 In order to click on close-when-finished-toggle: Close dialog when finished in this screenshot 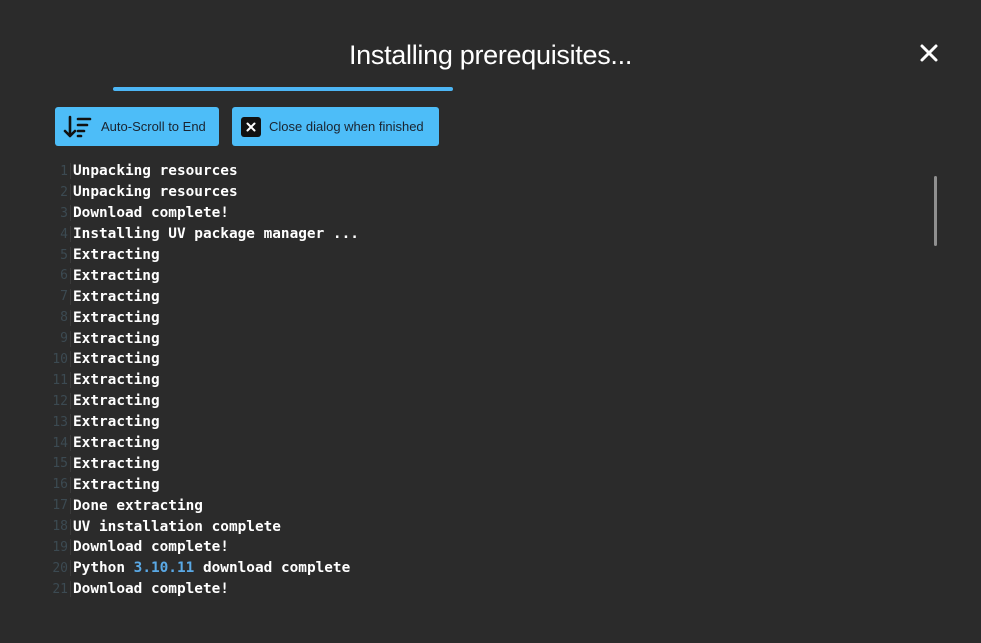, I will do `click(335, 126)`.